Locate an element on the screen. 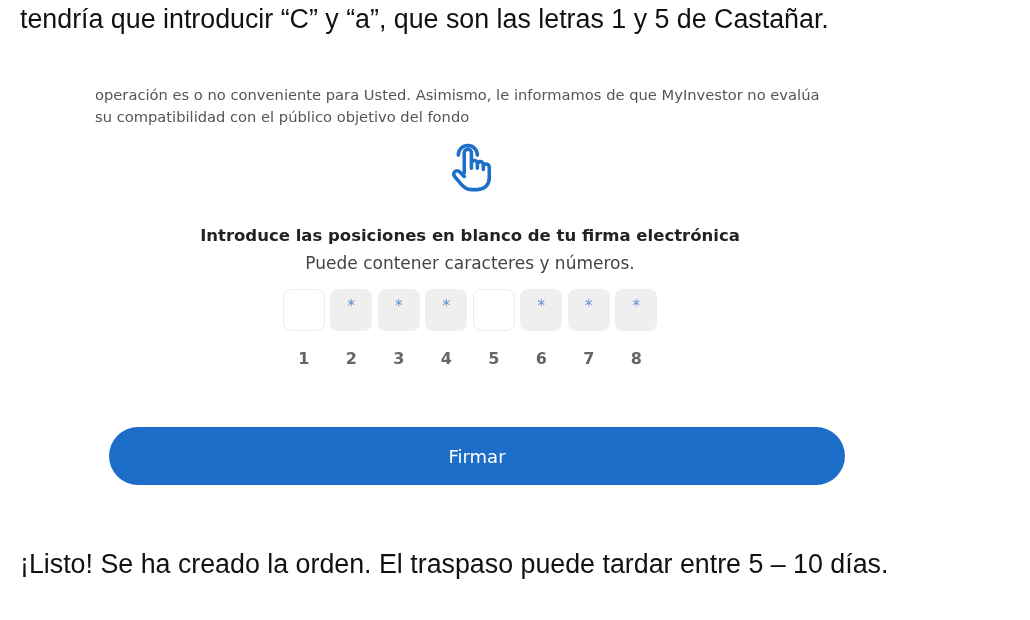 The image size is (1030, 620). position-number: 1 is located at coordinates (304, 359).